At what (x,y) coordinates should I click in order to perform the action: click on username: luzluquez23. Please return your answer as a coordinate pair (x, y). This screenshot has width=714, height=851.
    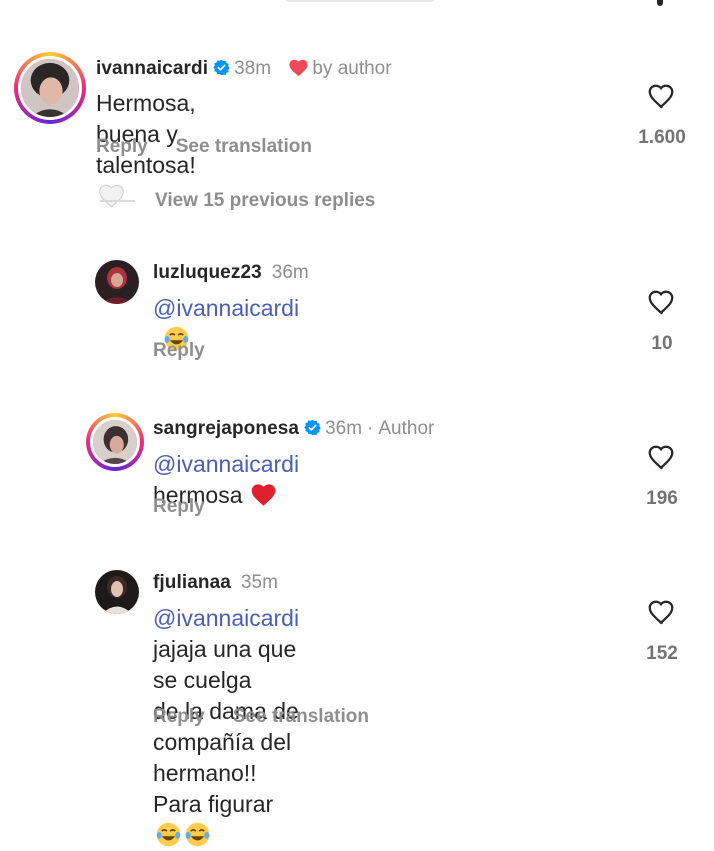
    Looking at the image, I should click on (207, 272).